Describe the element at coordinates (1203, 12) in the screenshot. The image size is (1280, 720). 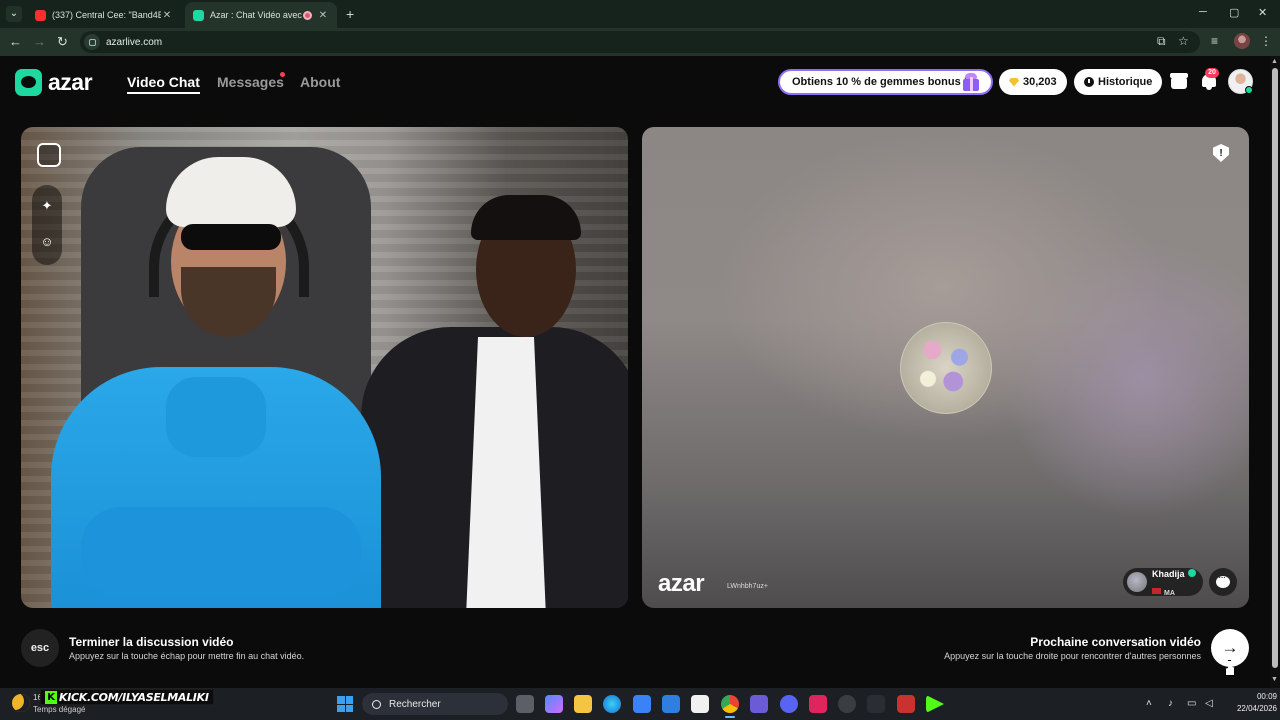
I see `minimize-button: ─` at that location.